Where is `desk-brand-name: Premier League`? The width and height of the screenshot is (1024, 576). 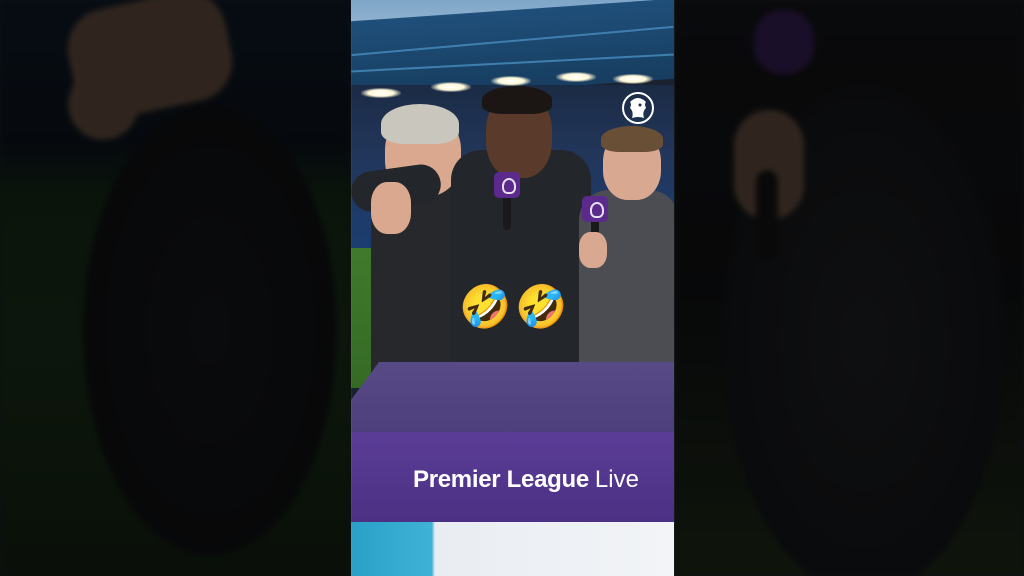 desk-brand-name: Premier League is located at coordinates (501, 479).